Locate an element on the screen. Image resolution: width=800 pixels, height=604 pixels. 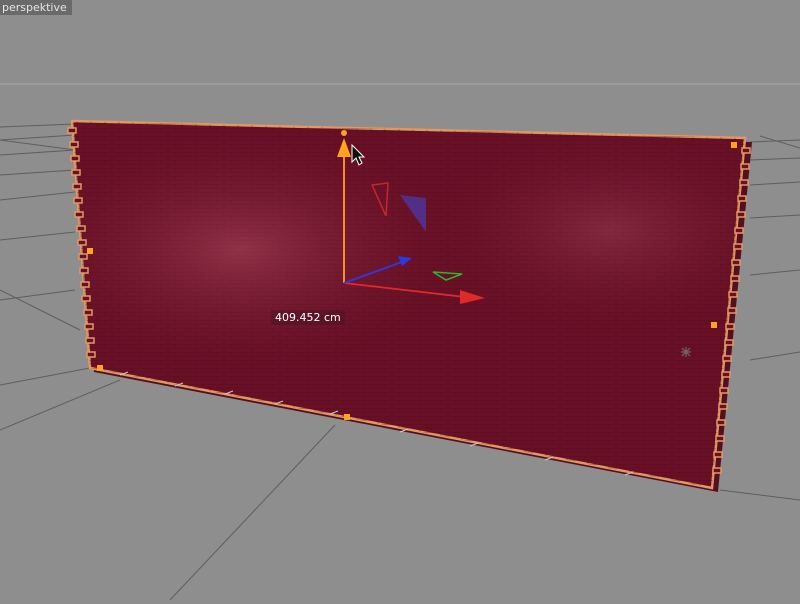
handle-left is located at coordinates (90, 251).